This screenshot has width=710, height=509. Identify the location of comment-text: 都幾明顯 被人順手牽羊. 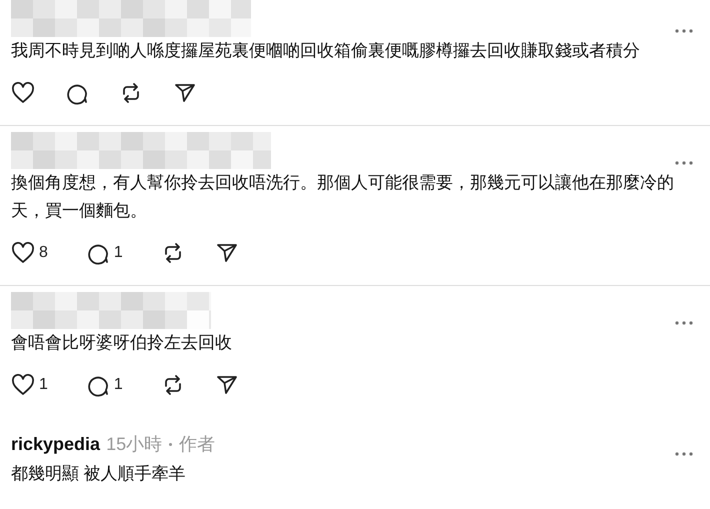
(99, 474).